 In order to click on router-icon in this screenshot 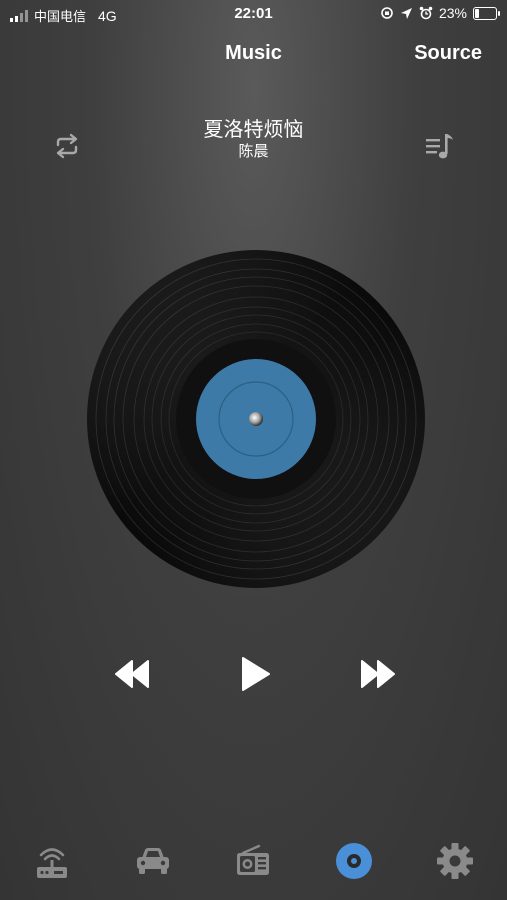, I will do `click(52, 863)`.